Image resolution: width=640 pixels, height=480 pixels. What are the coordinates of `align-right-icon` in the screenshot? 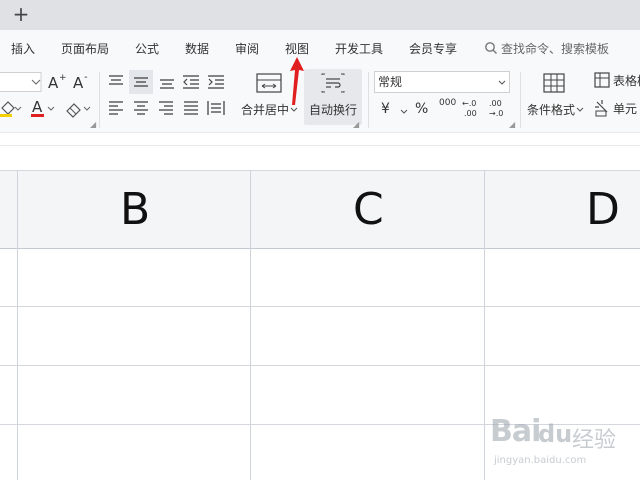 It's located at (166, 108).